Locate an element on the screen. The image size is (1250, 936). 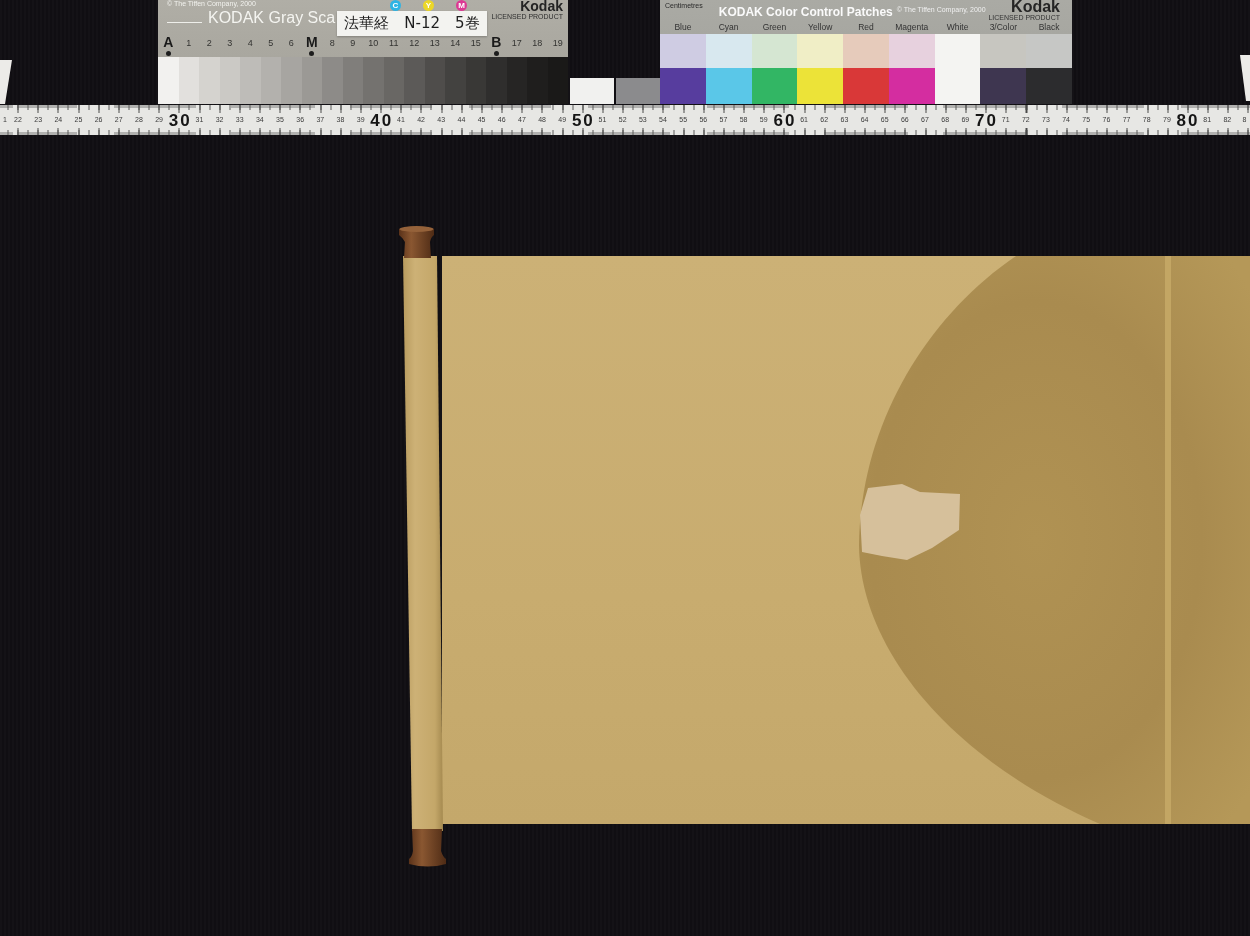
step-label: M is located at coordinates (311, 42).